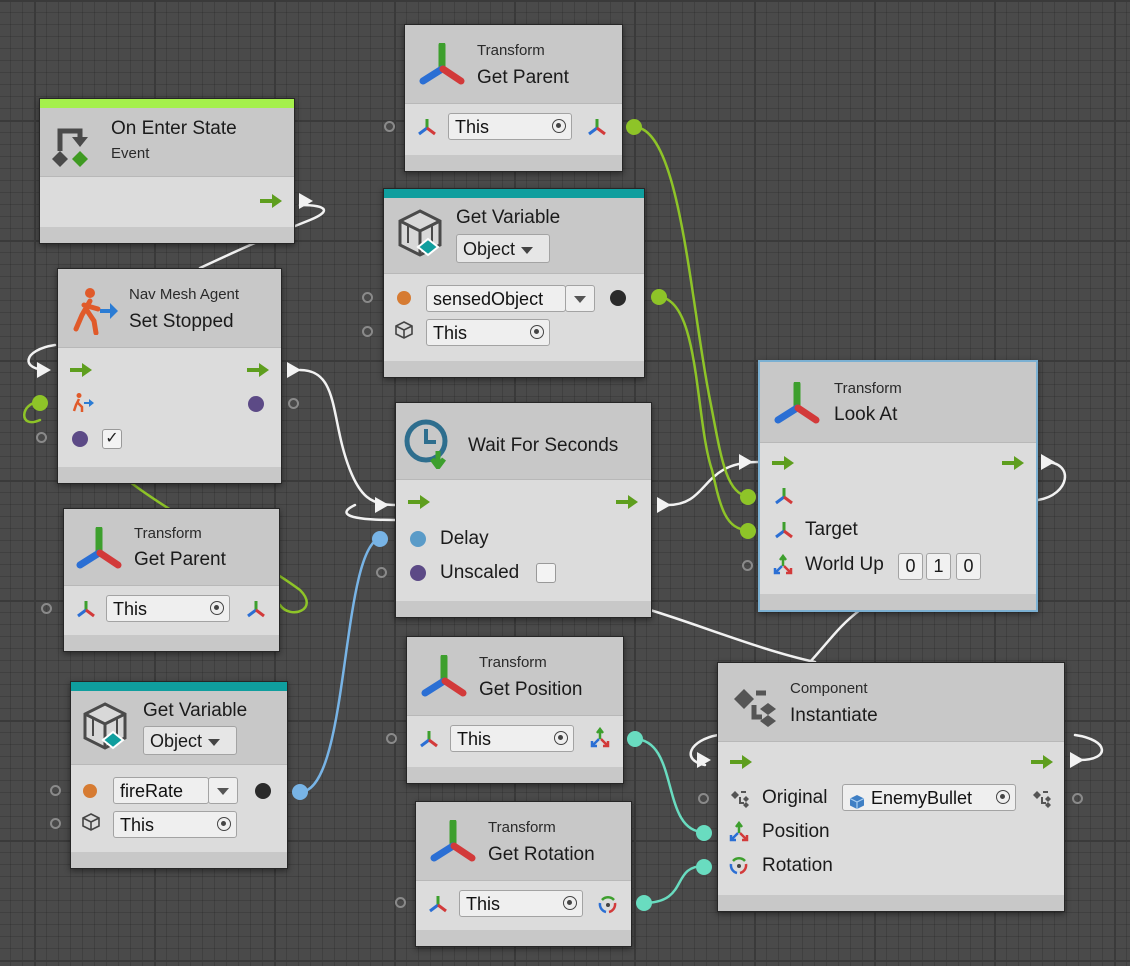 The height and width of the screenshot is (966, 1130). Describe the element at coordinates (929, 797) in the screenshot. I see `original-object-field: EnemyBullet` at that location.